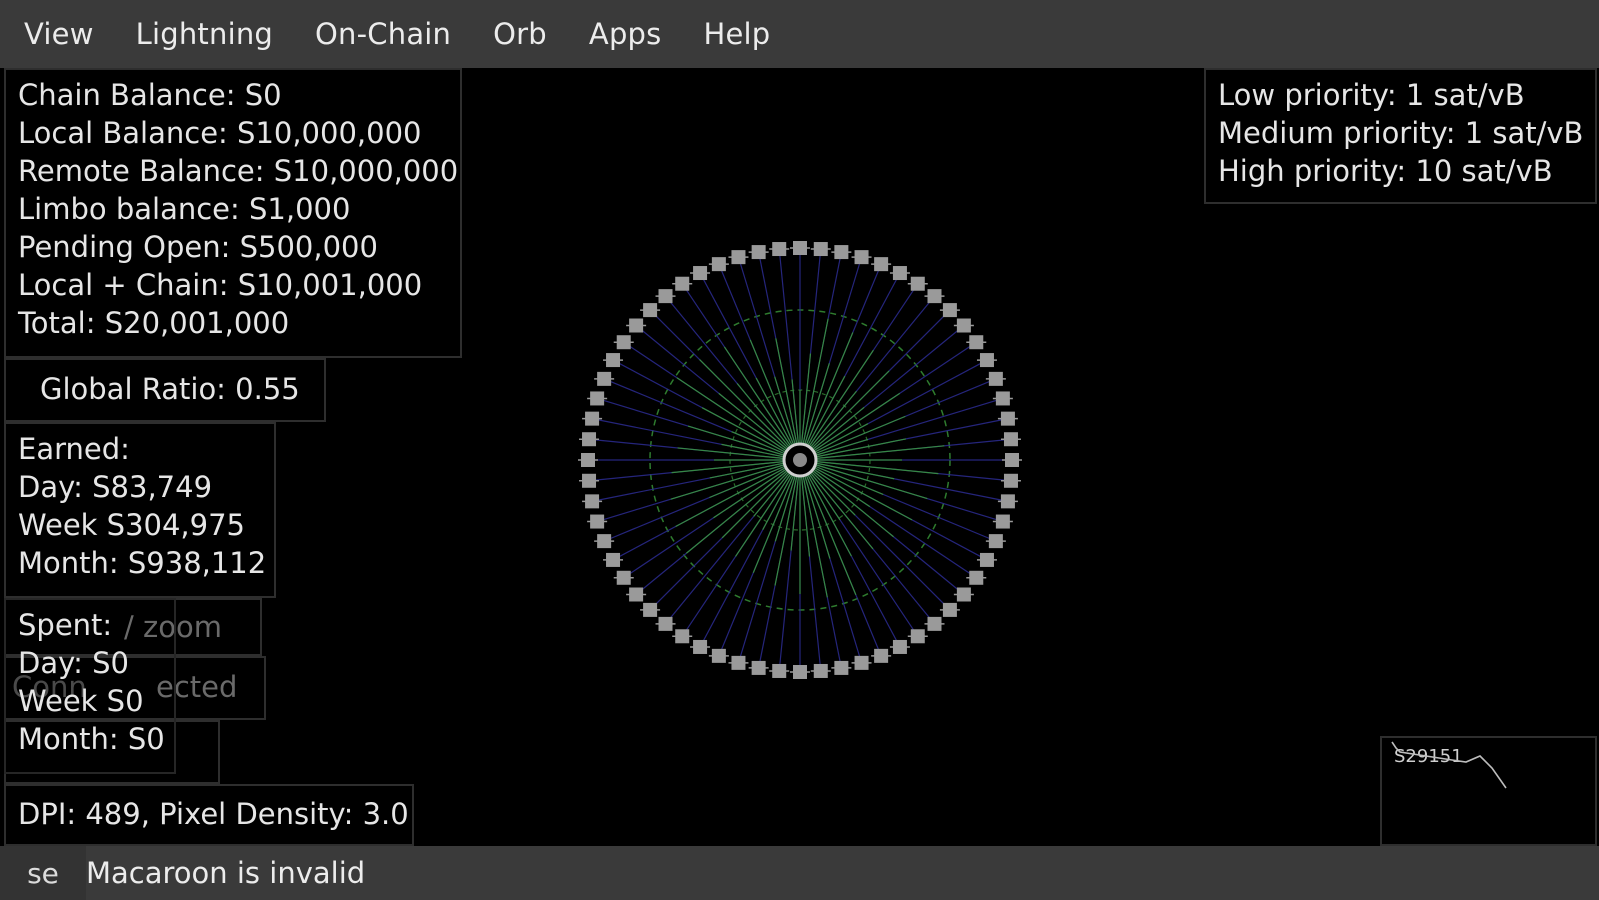  I want to click on local-balance: Local Balance: S10,000,000, so click(220, 133).